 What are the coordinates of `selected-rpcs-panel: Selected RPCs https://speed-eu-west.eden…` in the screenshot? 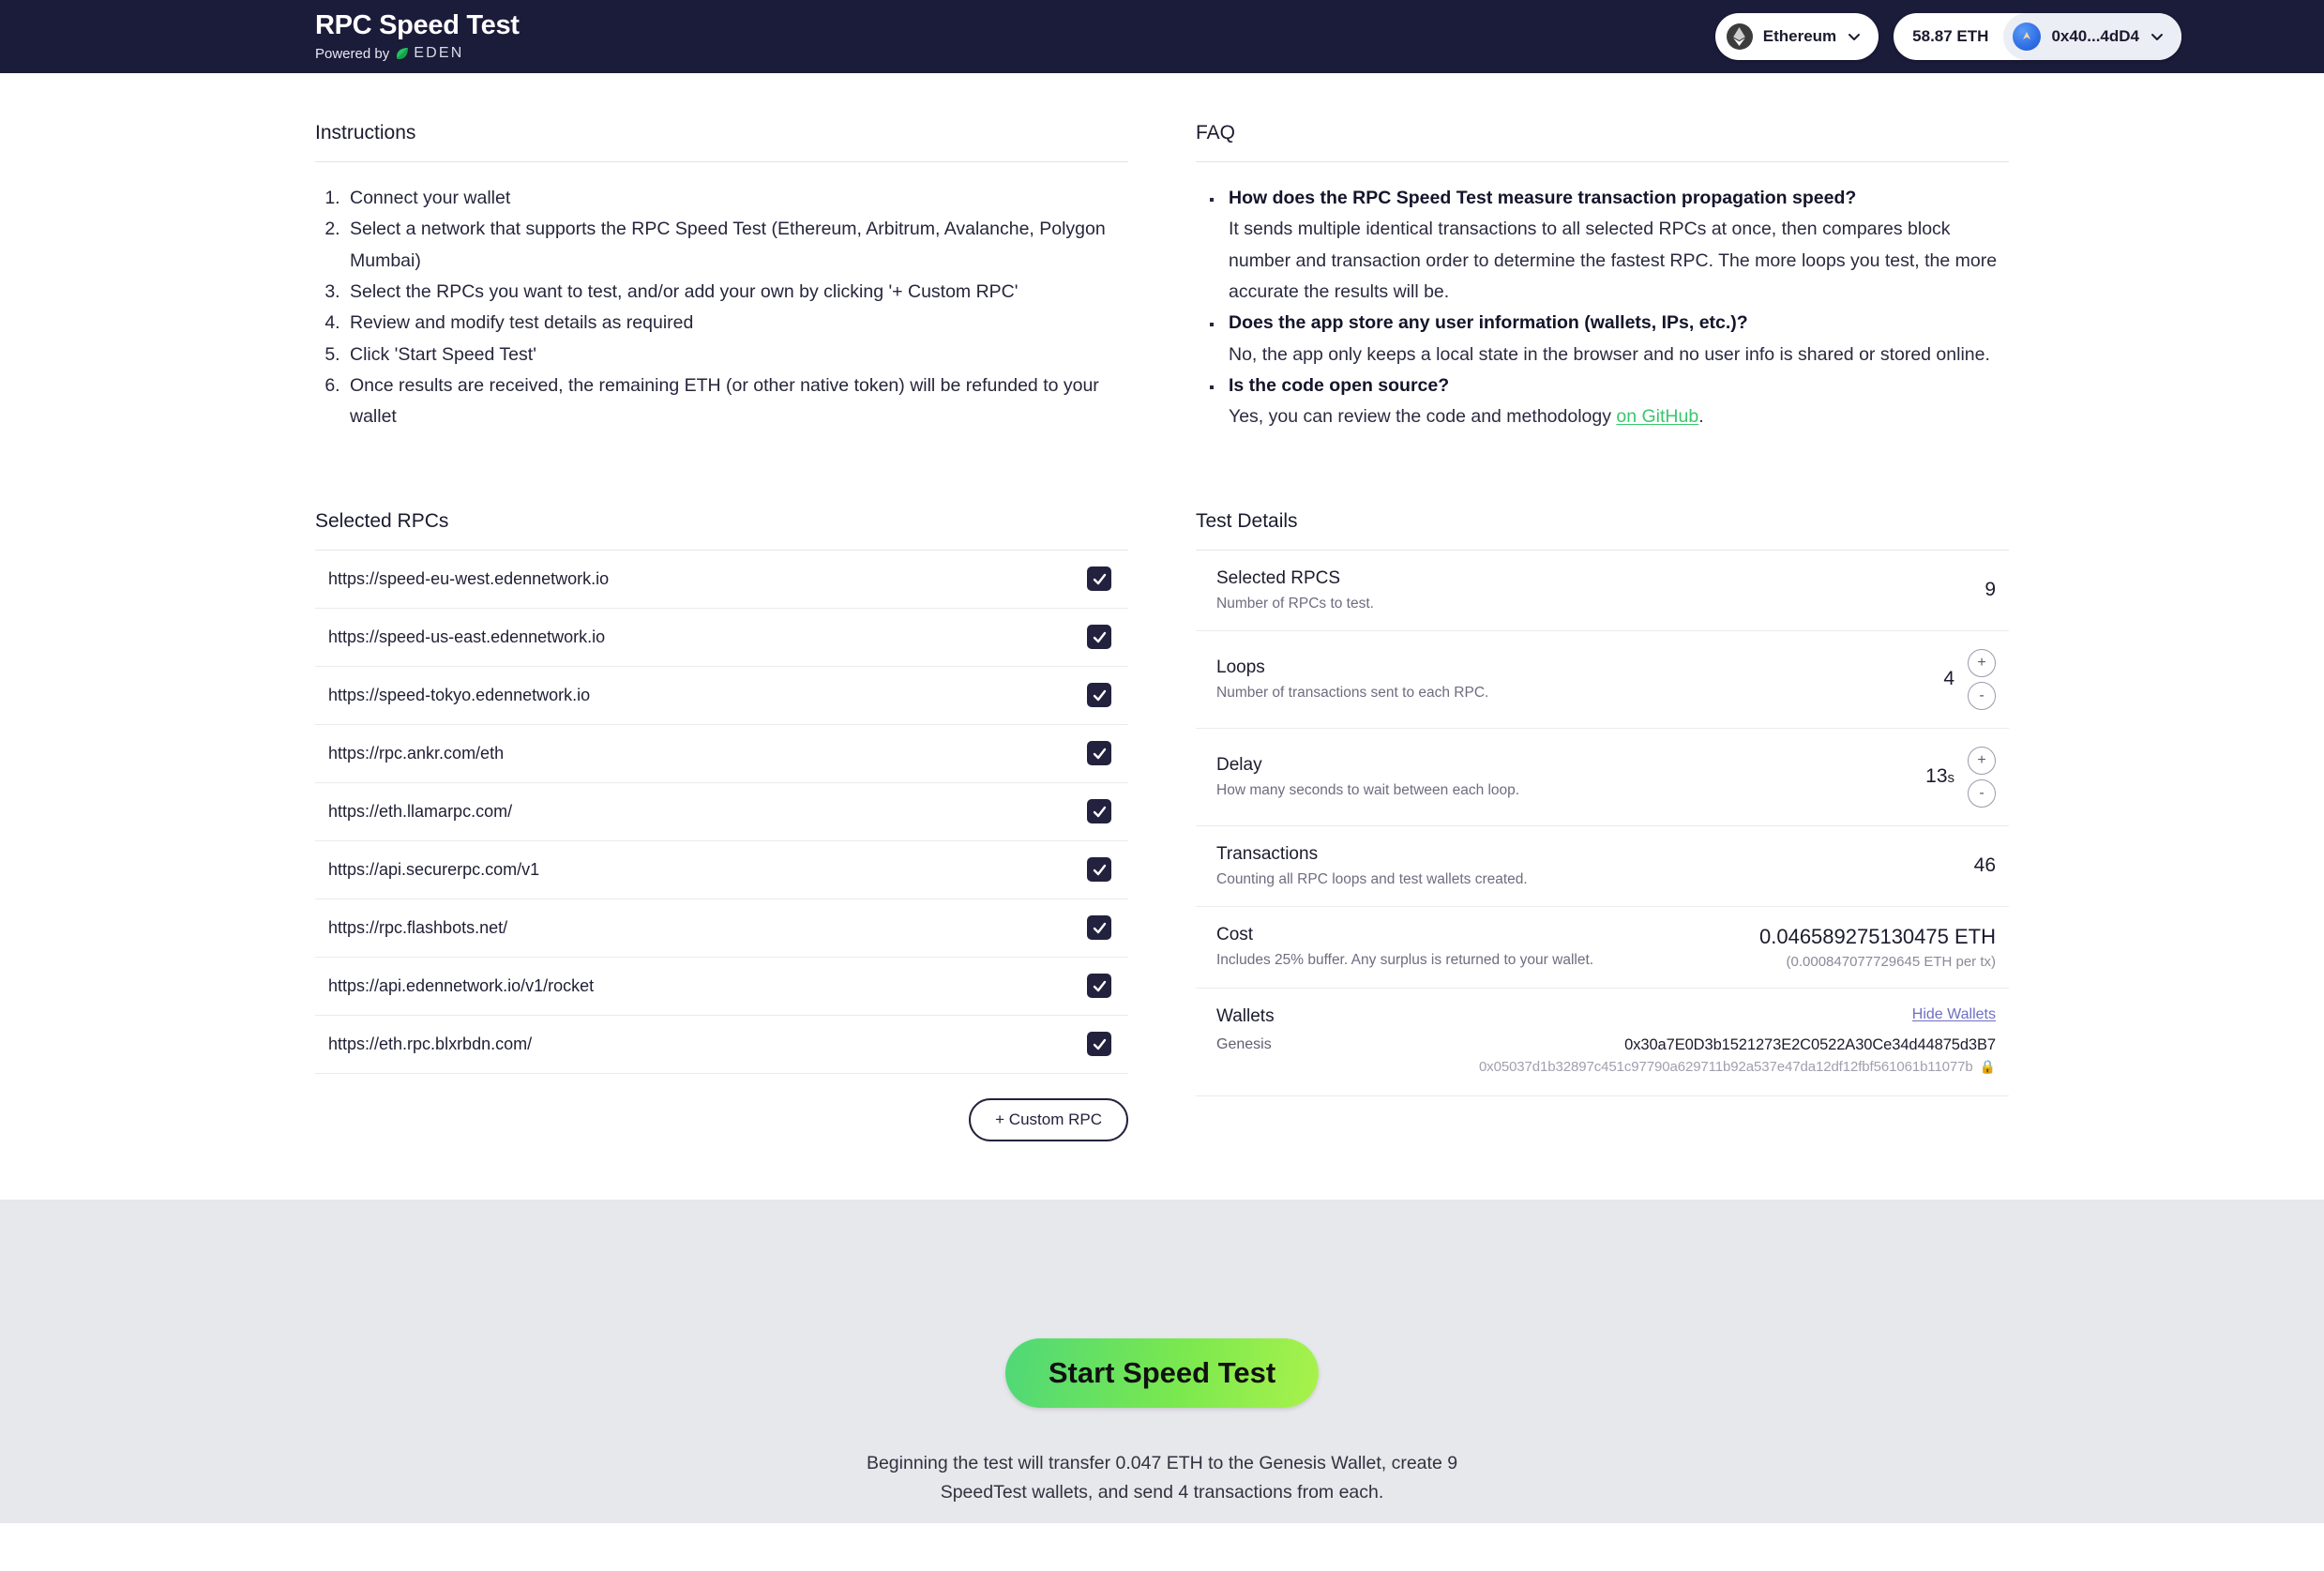 It's located at (721, 825).